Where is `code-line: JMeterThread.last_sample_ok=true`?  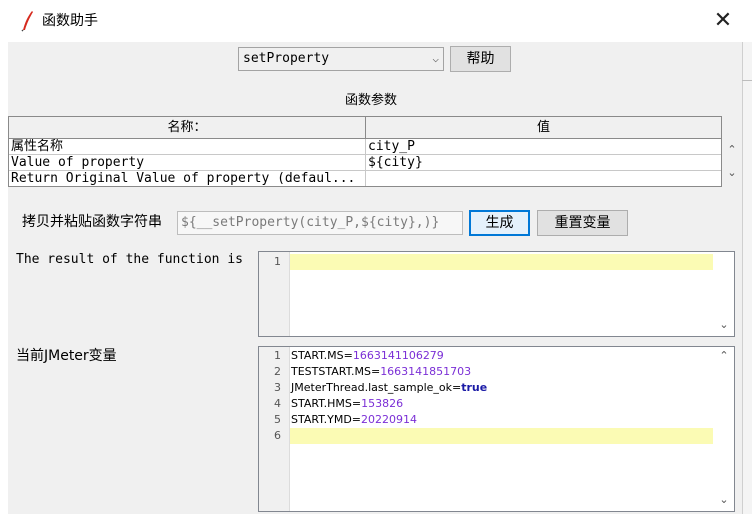 code-line: JMeterThread.last_sample_ok=true is located at coordinates (389, 388).